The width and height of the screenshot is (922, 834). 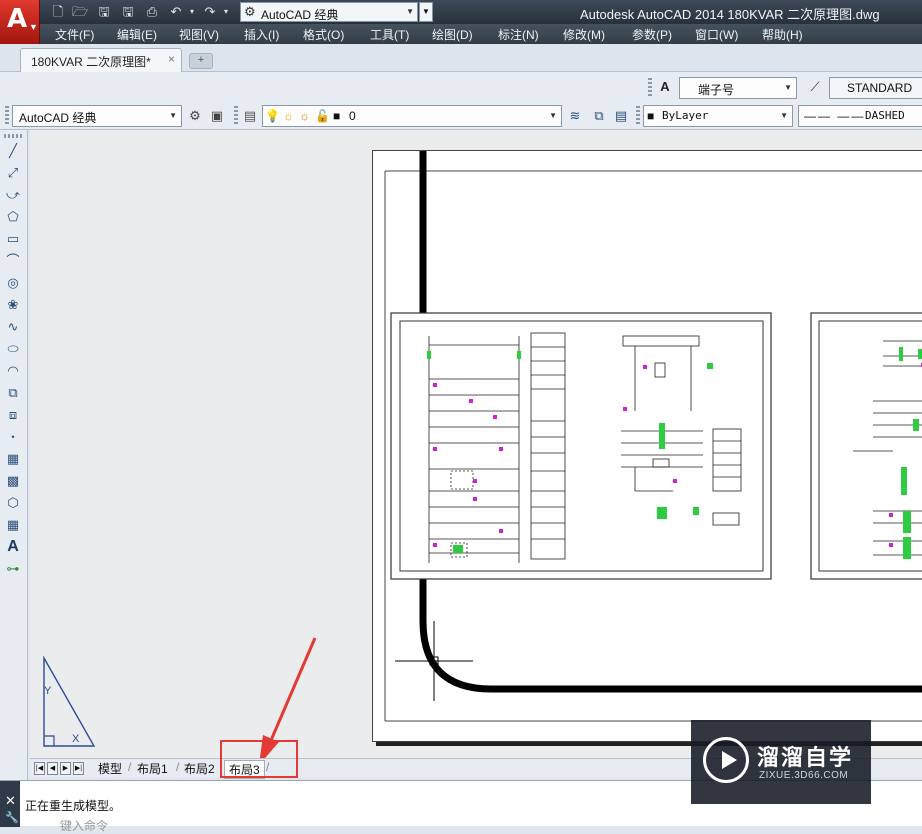 I want to click on gradient-icon: ▩, so click(x=13, y=481).